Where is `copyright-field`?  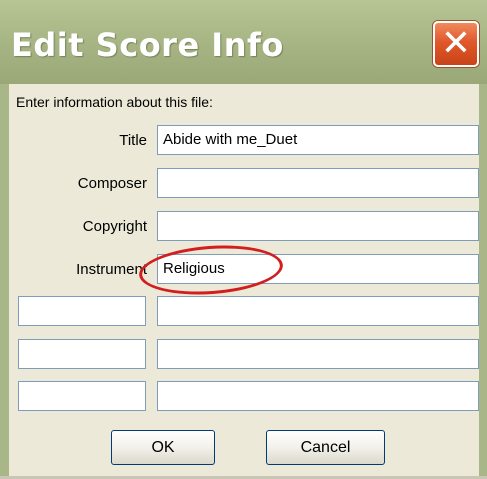
copyright-field is located at coordinates (318, 226).